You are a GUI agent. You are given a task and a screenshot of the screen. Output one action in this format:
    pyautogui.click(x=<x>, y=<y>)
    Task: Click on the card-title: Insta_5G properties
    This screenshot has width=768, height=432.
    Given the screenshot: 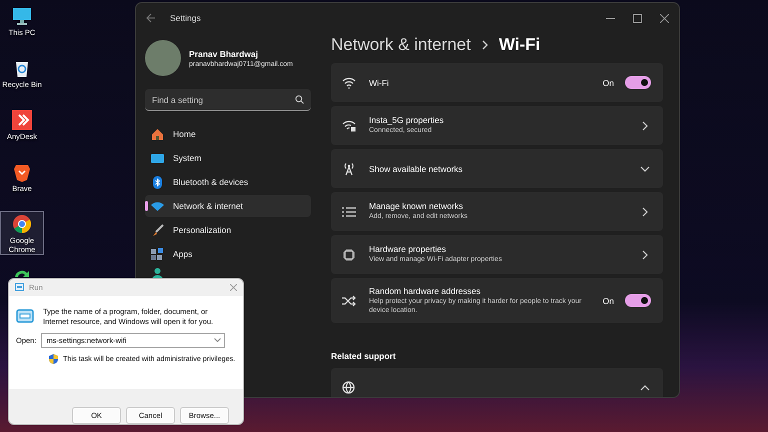 What is the action you would take?
    pyautogui.click(x=407, y=120)
    